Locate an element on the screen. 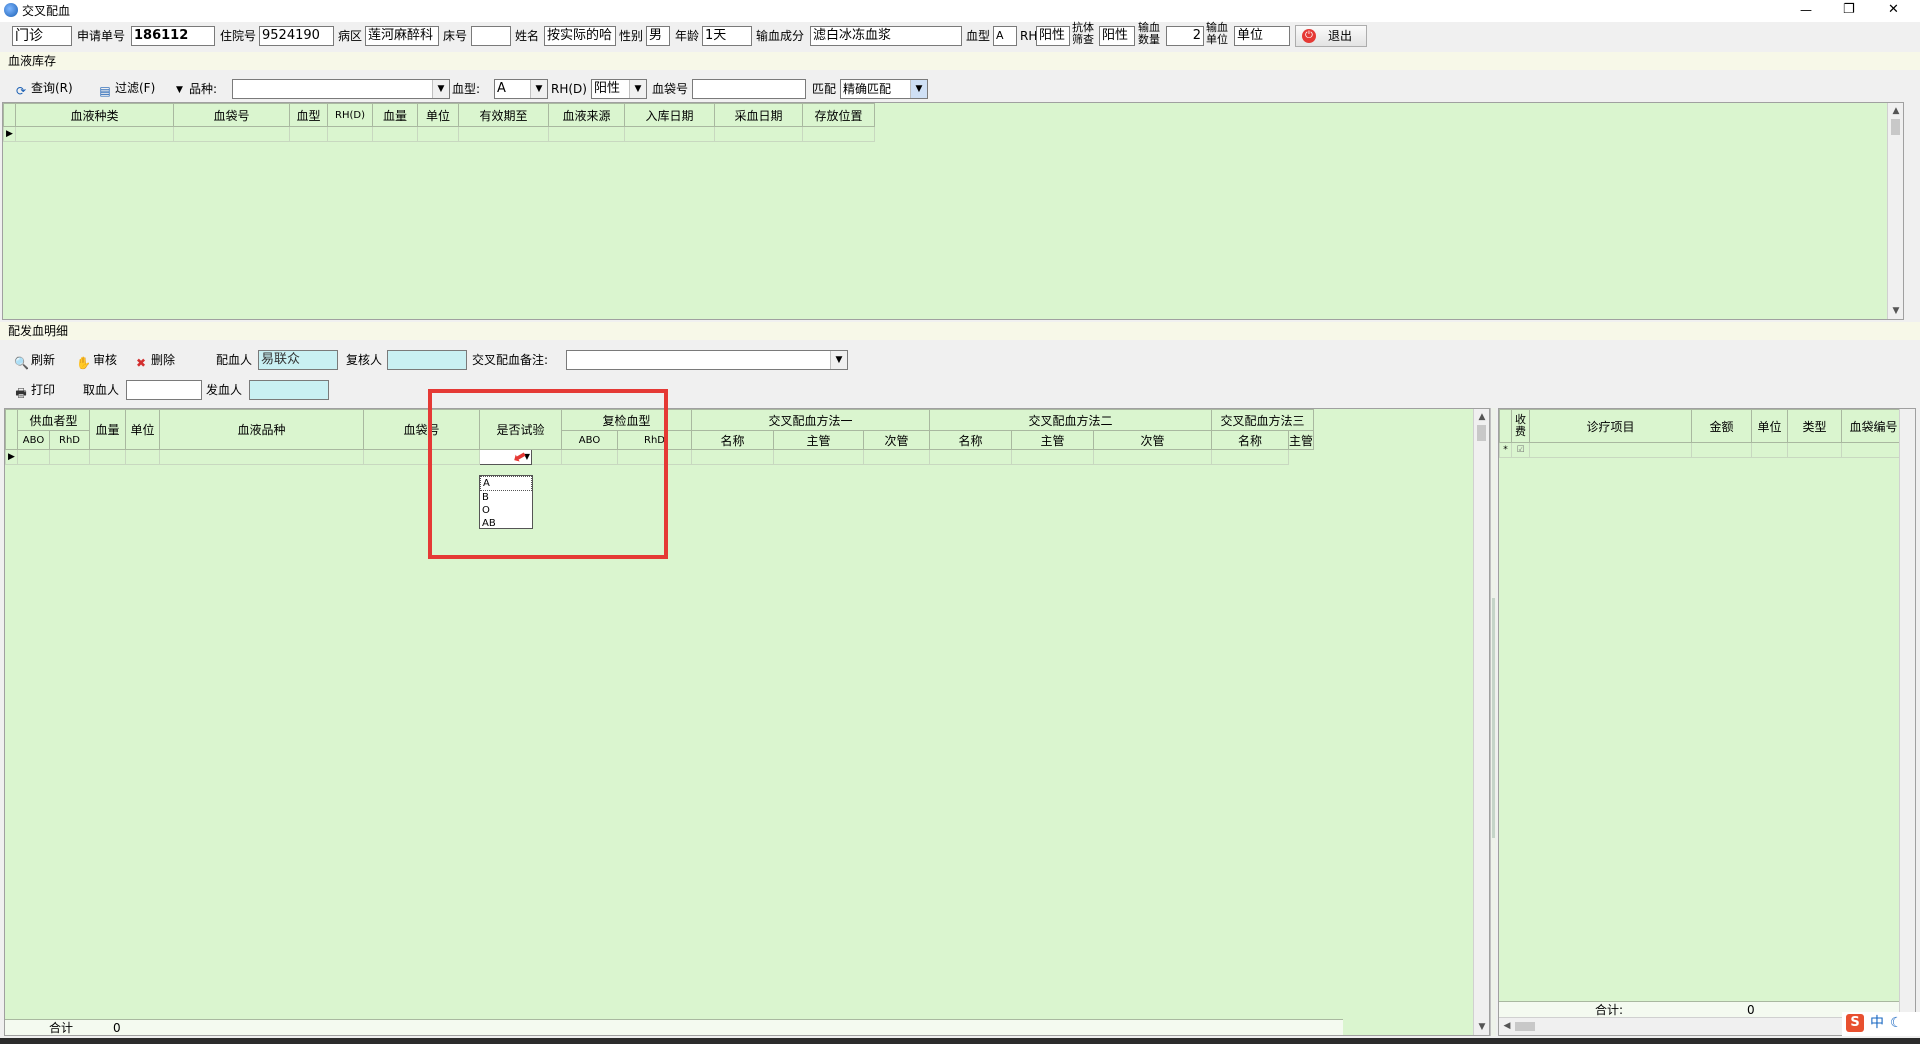 This screenshot has width=1920, height=1044. col-m3-main: 主管 is located at coordinates (1301, 440).